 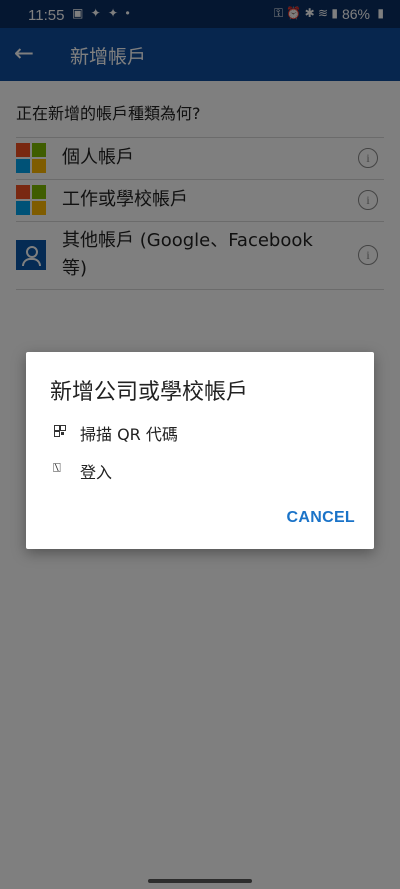 What do you see at coordinates (129, 434) in the screenshot?
I see `scan-qr-code-label: 掃描 QR 代碼` at bounding box center [129, 434].